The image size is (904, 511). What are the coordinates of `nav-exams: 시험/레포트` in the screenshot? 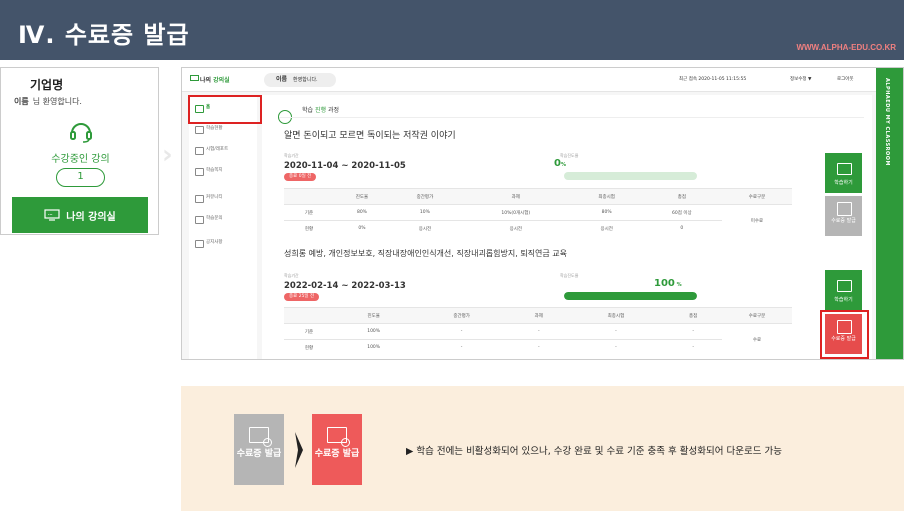 It's located at (223, 150).